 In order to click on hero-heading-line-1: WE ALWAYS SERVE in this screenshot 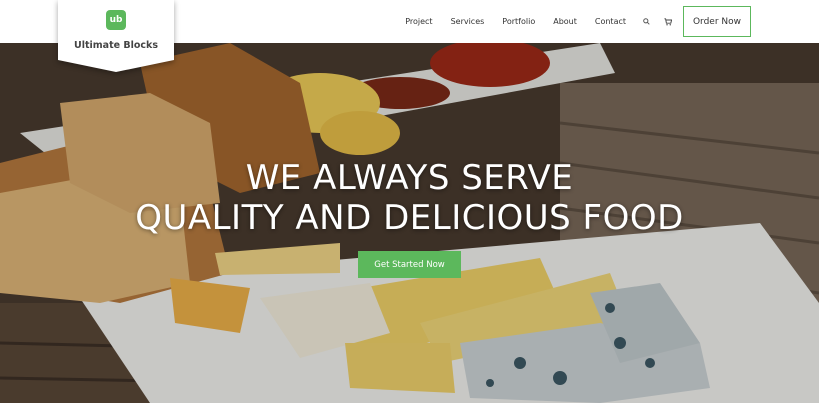, I will do `click(409, 178)`.